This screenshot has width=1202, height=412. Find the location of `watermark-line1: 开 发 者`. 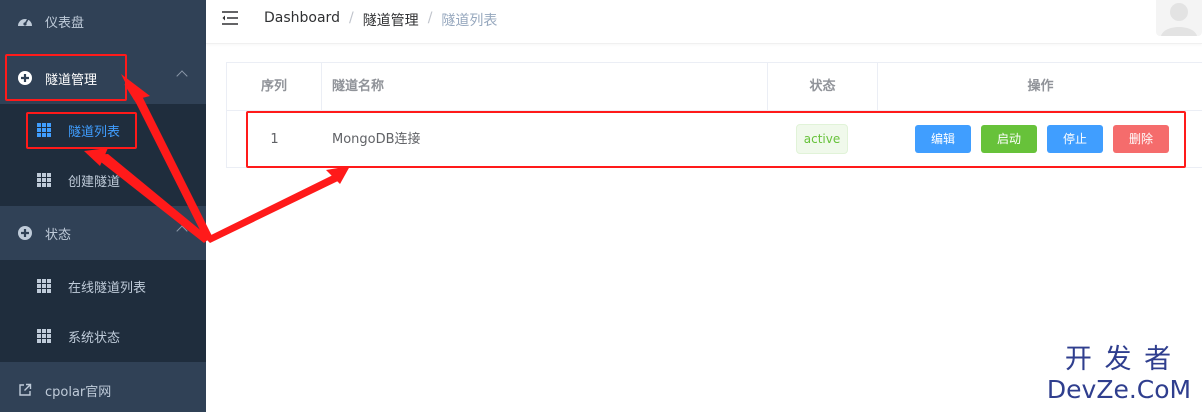

watermark-line1: 开 发 者 is located at coordinates (1119, 359).